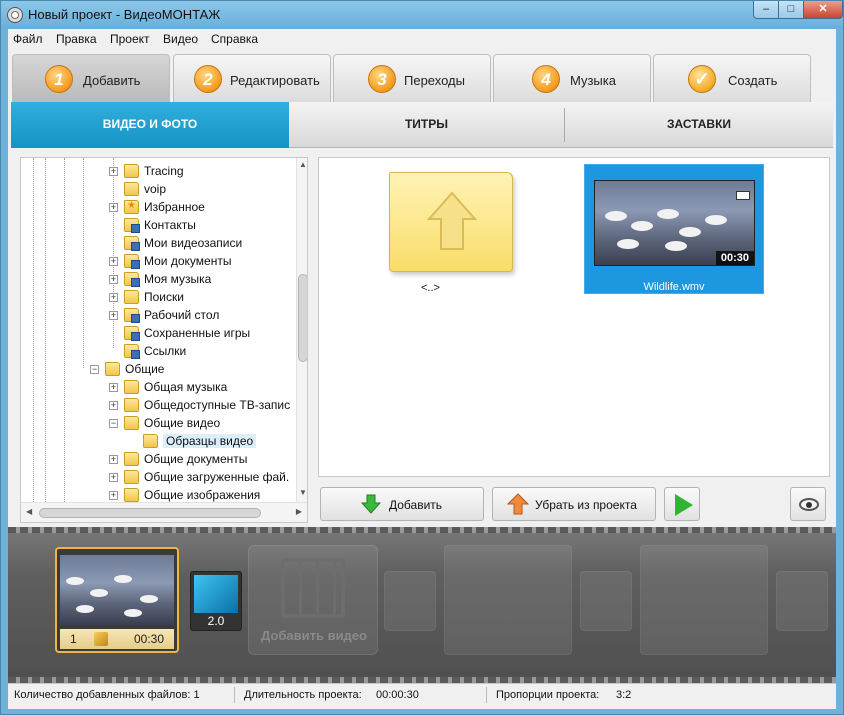  Describe the element at coordinates (823, 10) in the screenshot. I see `close-button: ✕` at that location.